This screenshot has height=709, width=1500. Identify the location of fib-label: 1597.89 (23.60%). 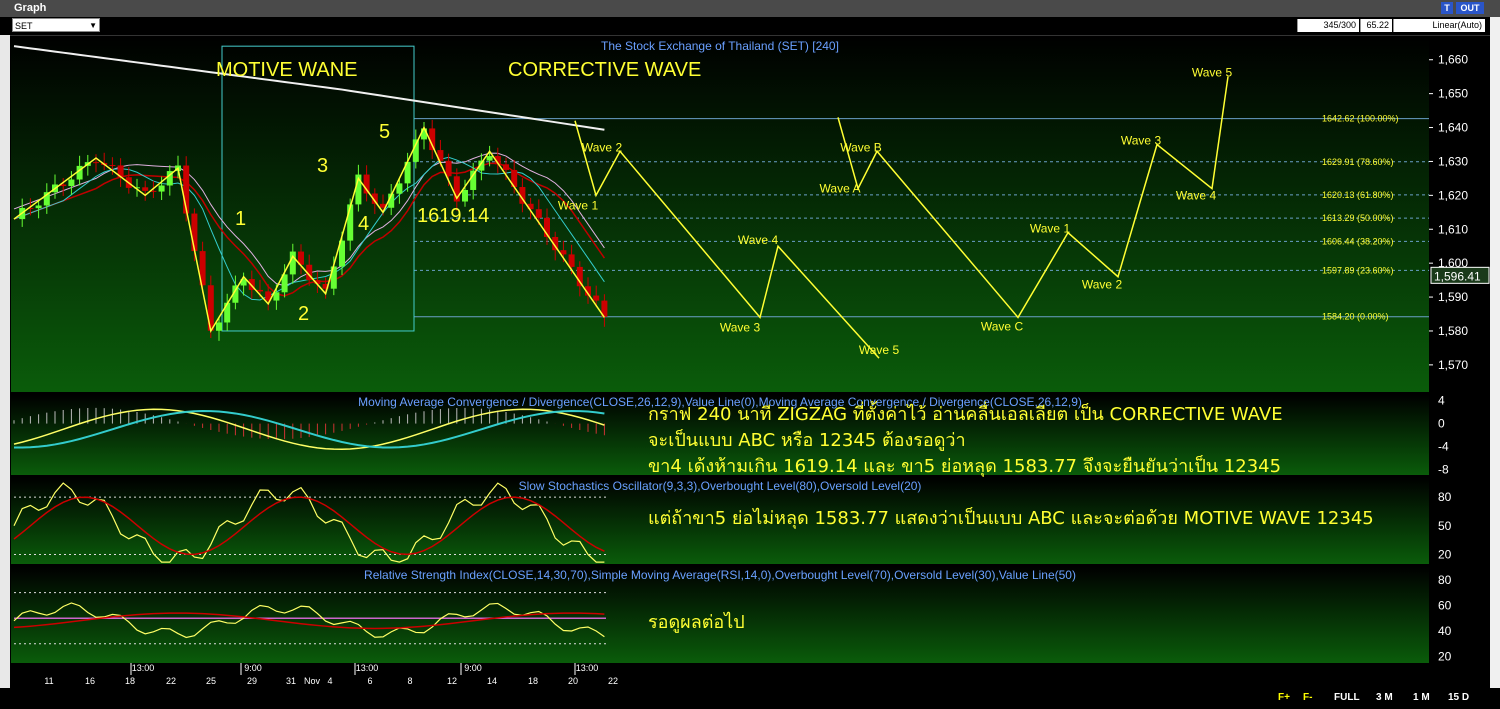
(1358, 270).